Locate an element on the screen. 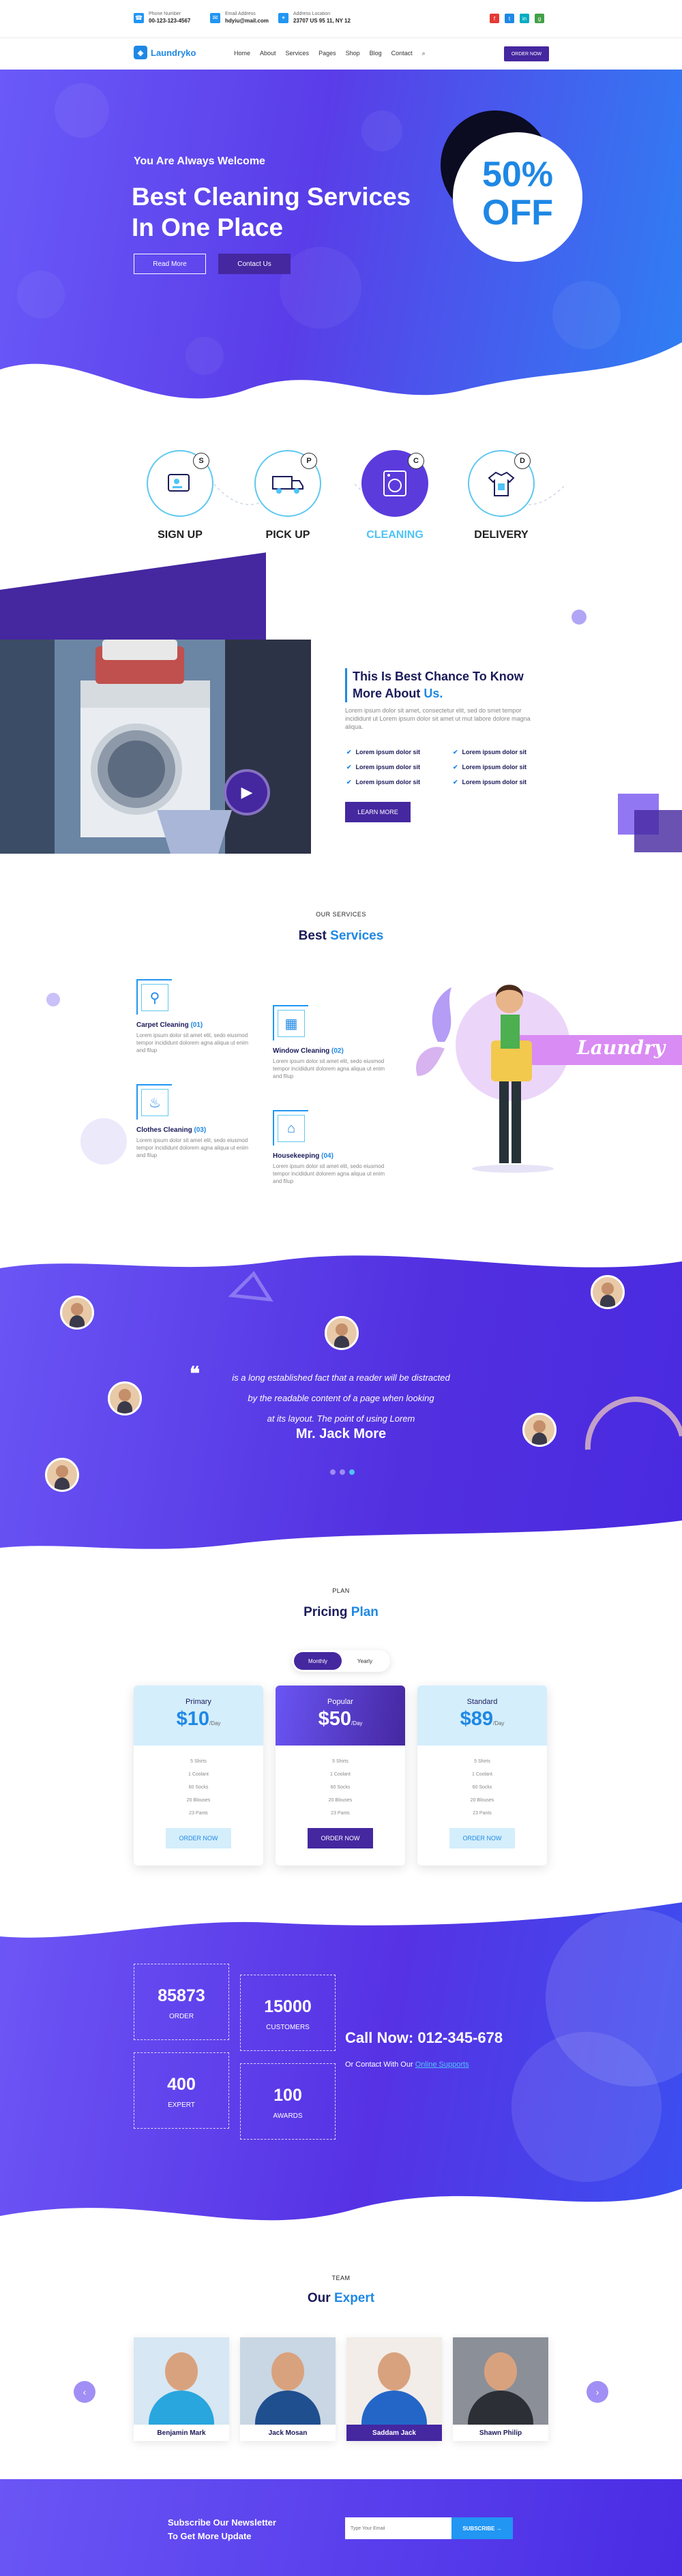  team-title-highlight: Expert is located at coordinates (354, 2298).